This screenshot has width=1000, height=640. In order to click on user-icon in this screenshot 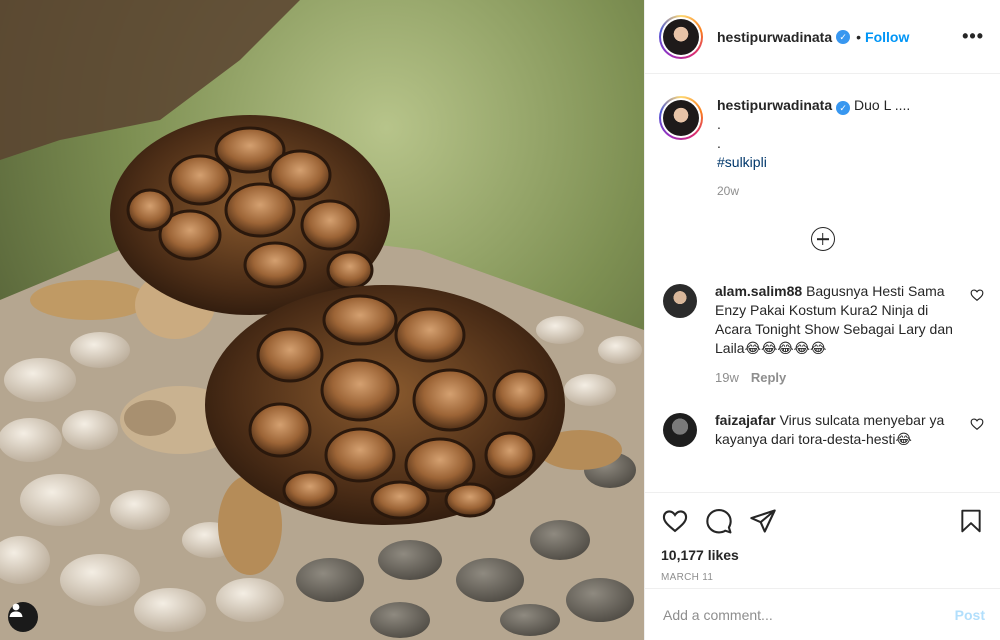, I will do `click(16, 610)`.